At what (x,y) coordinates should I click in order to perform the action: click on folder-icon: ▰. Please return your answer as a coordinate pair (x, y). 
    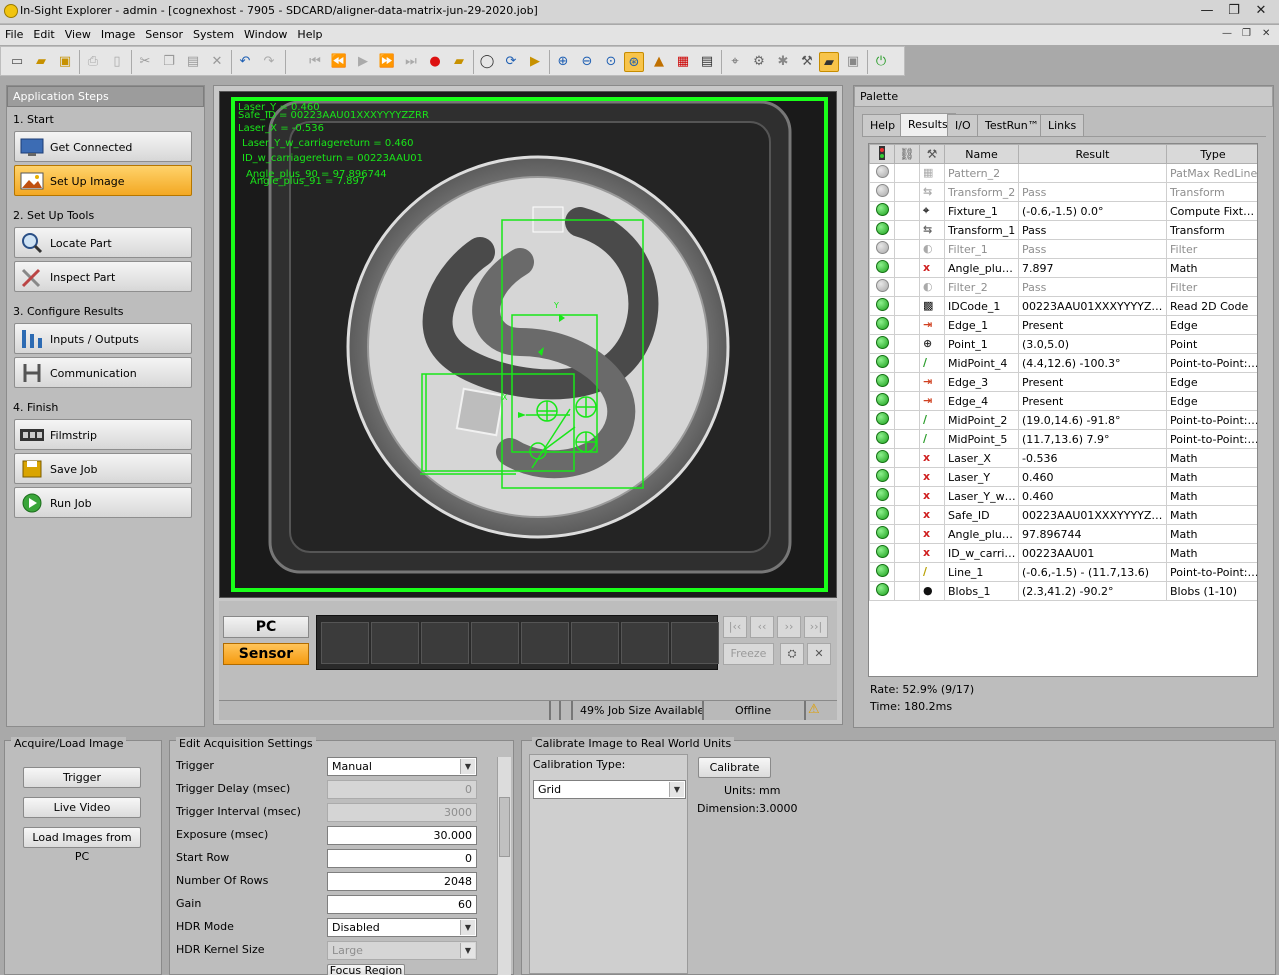
    Looking at the image, I should click on (459, 62).